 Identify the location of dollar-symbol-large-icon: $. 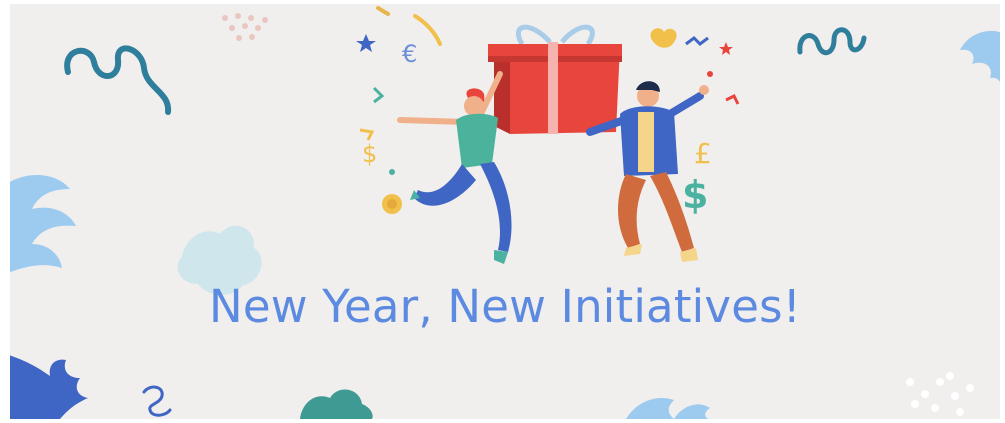
(695, 195).